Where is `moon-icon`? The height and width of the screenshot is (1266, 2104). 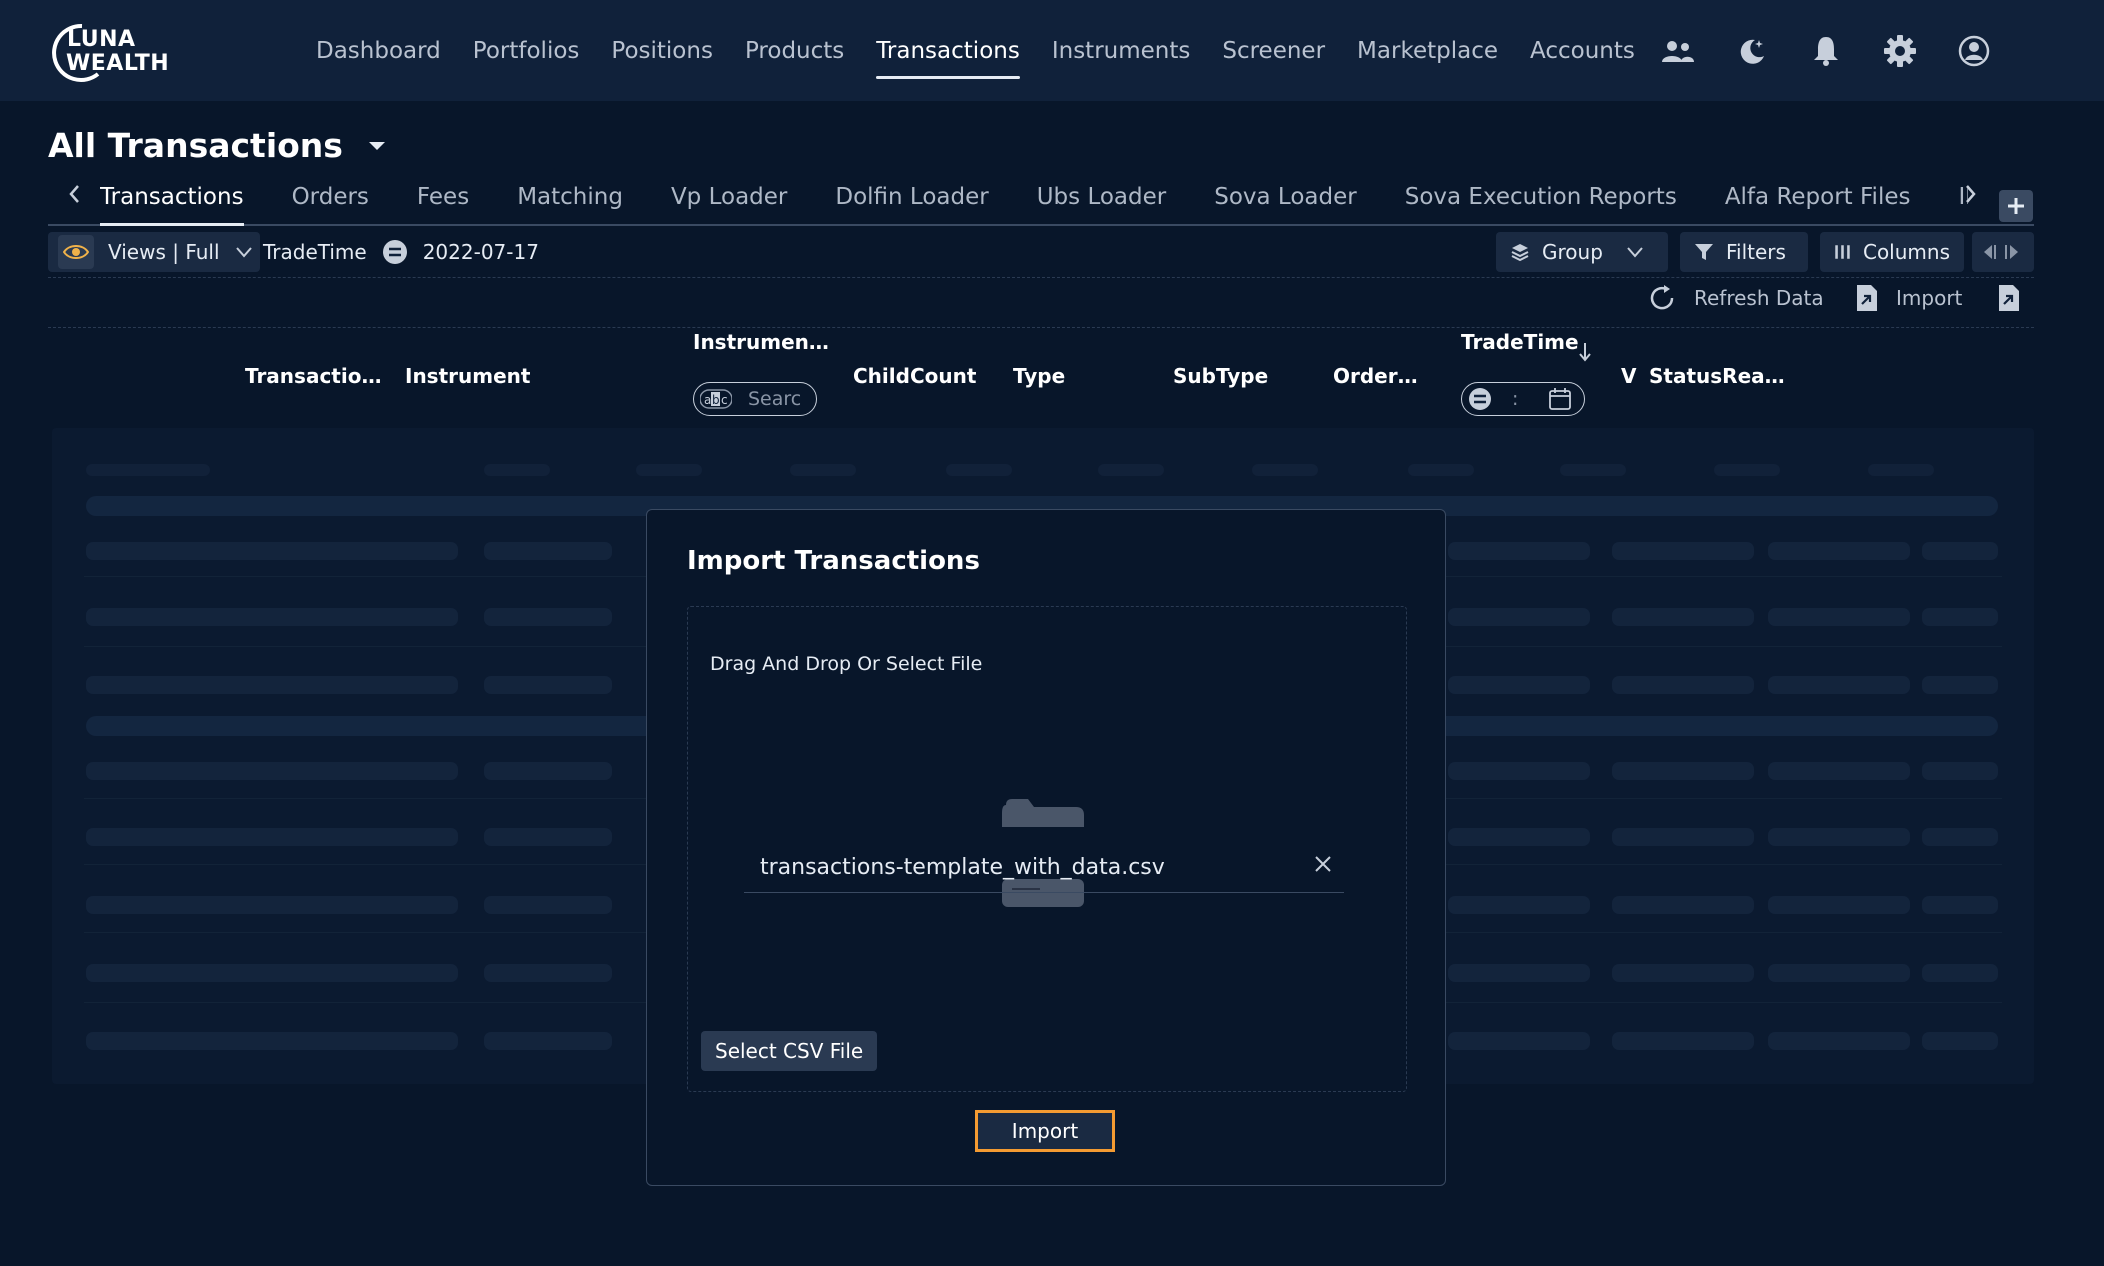 moon-icon is located at coordinates (1752, 51).